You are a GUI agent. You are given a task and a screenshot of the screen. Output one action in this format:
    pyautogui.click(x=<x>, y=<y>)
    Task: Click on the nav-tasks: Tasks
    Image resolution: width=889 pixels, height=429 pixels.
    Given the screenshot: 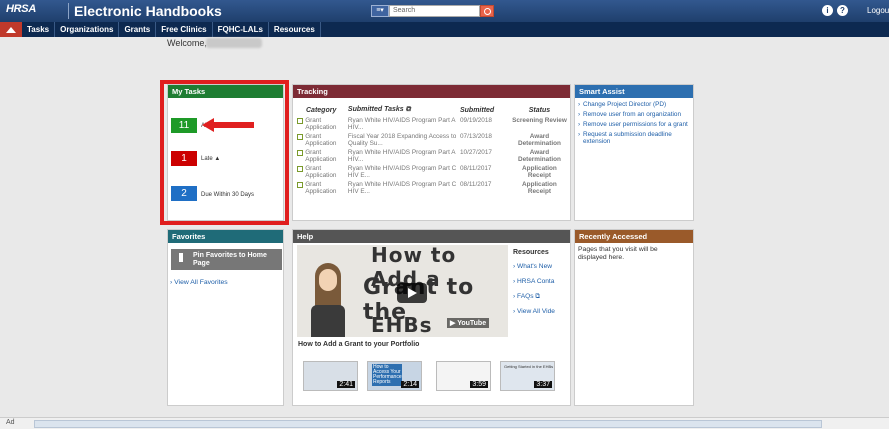 What is the action you would take?
    pyautogui.click(x=39, y=29)
    